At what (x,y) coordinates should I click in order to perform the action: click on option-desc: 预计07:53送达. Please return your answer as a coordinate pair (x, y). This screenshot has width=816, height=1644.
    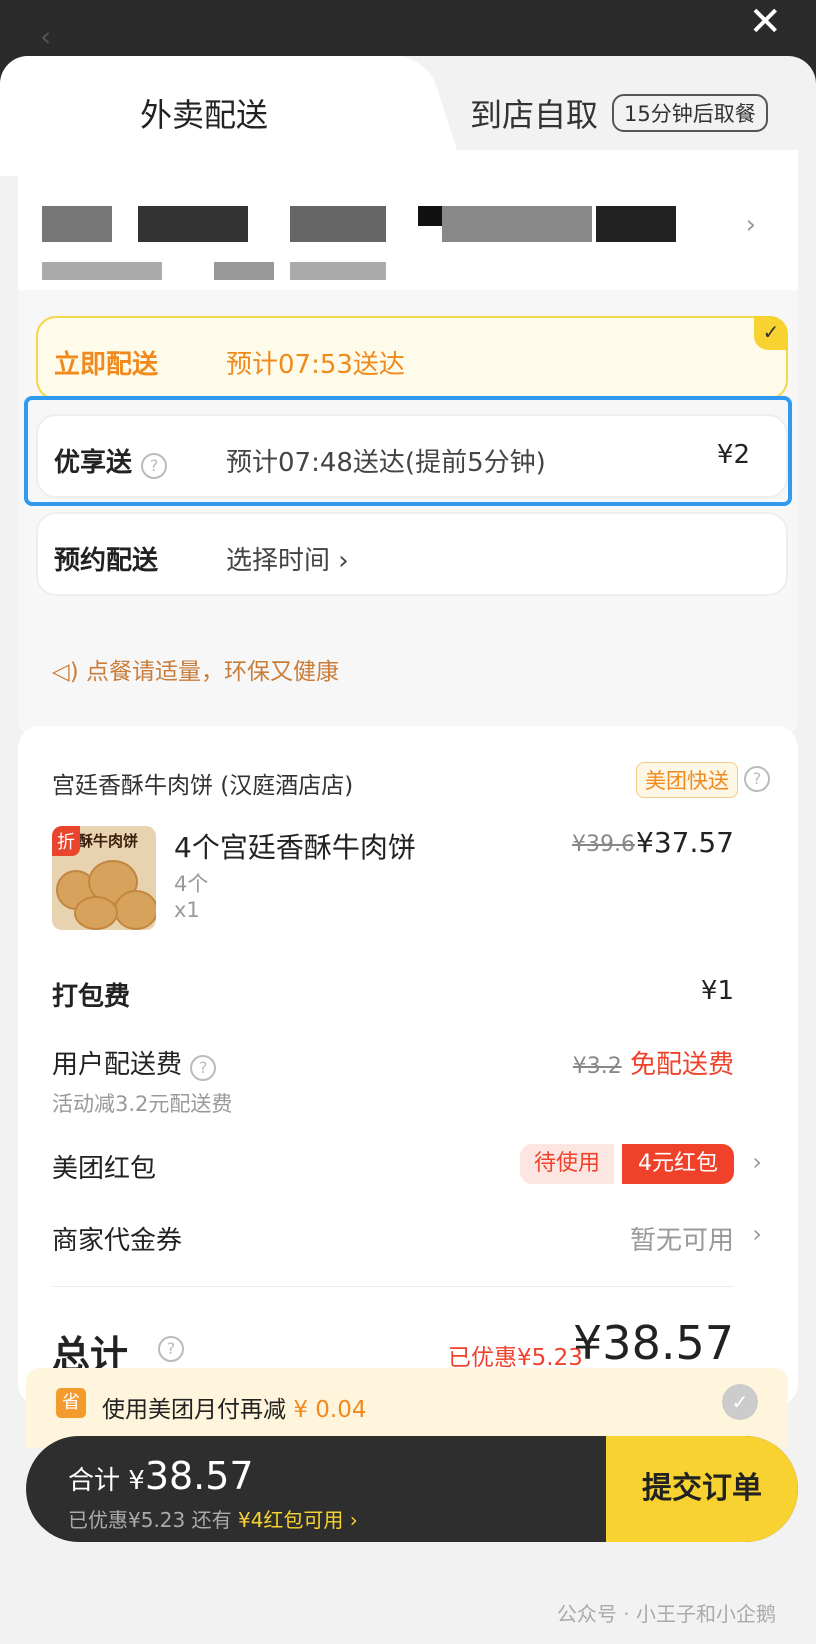
    Looking at the image, I should click on (315, 365).